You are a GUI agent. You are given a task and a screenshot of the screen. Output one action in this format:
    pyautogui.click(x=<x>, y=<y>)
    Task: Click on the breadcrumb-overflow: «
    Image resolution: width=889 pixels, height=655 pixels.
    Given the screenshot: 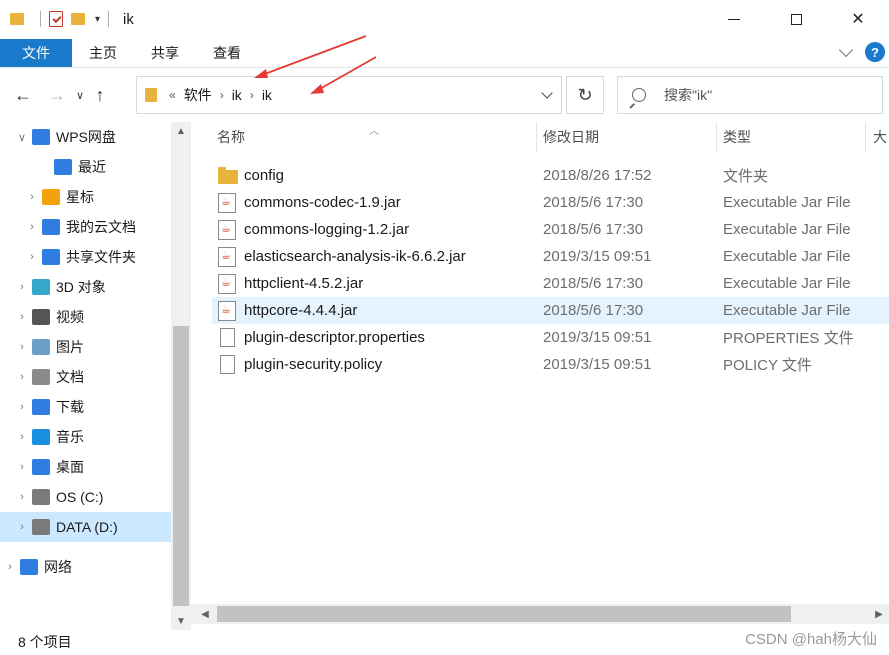 What is the action you would take?
    pyautogui.click(x=172, y=95)
    